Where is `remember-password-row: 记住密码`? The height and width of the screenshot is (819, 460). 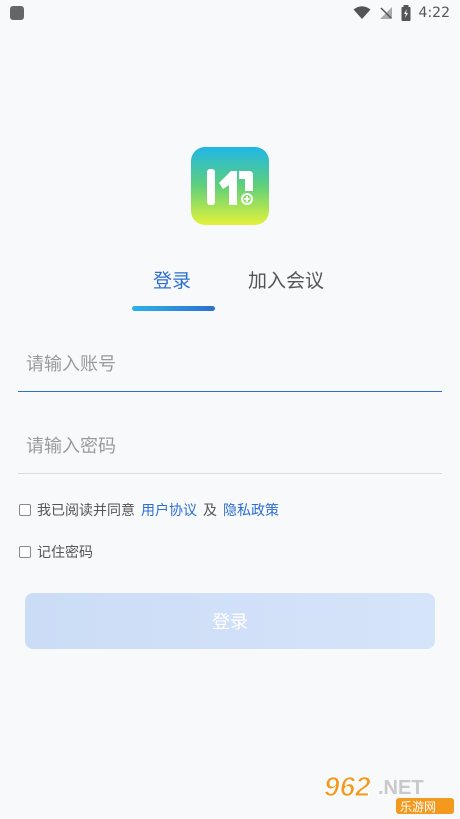 remember-password-row: 记住密码 is located at coordinates (56, 552).